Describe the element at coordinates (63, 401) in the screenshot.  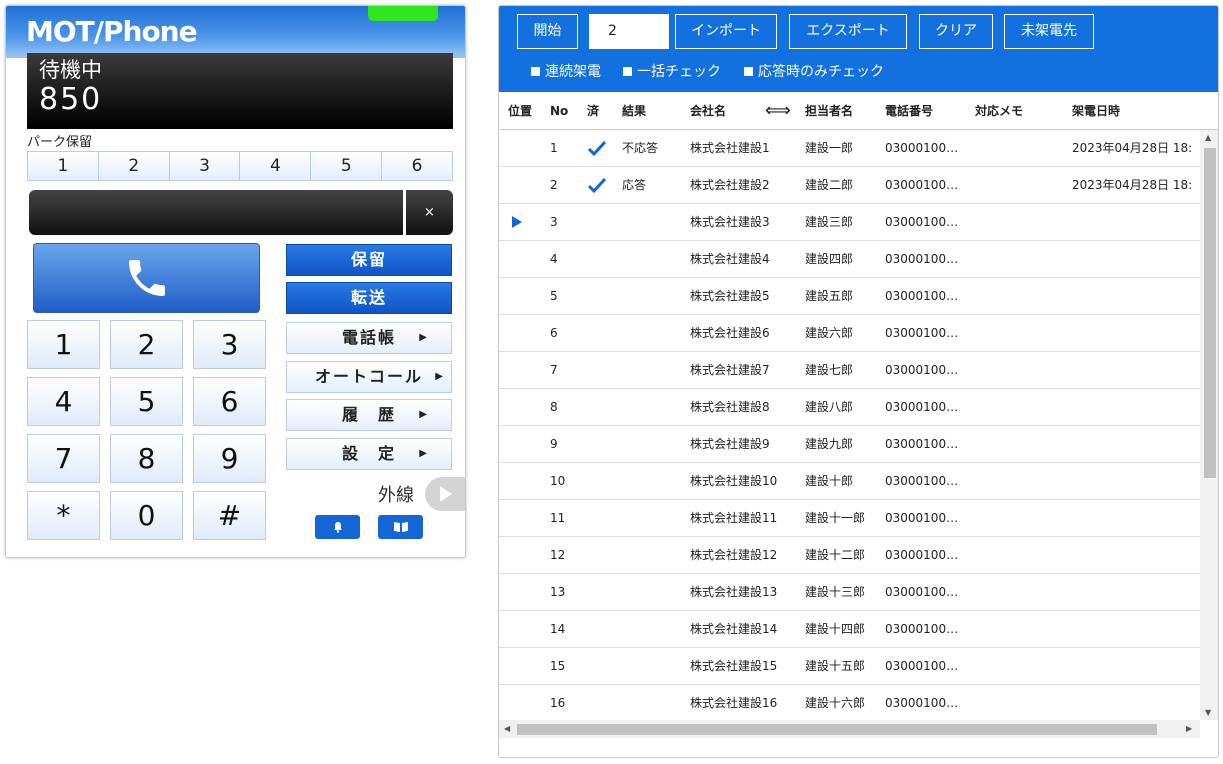
I see `key-4: 4` at that location.